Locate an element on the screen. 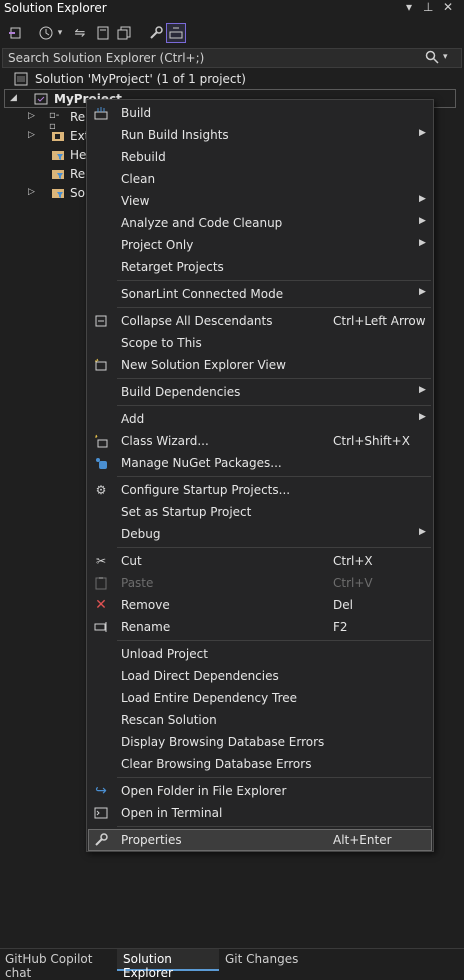 Image resolution: width=464 pixels, height=980 pixels. menu-item-display-db-errors: Display Browsing Database Errors is located at coordinates (260, 742).